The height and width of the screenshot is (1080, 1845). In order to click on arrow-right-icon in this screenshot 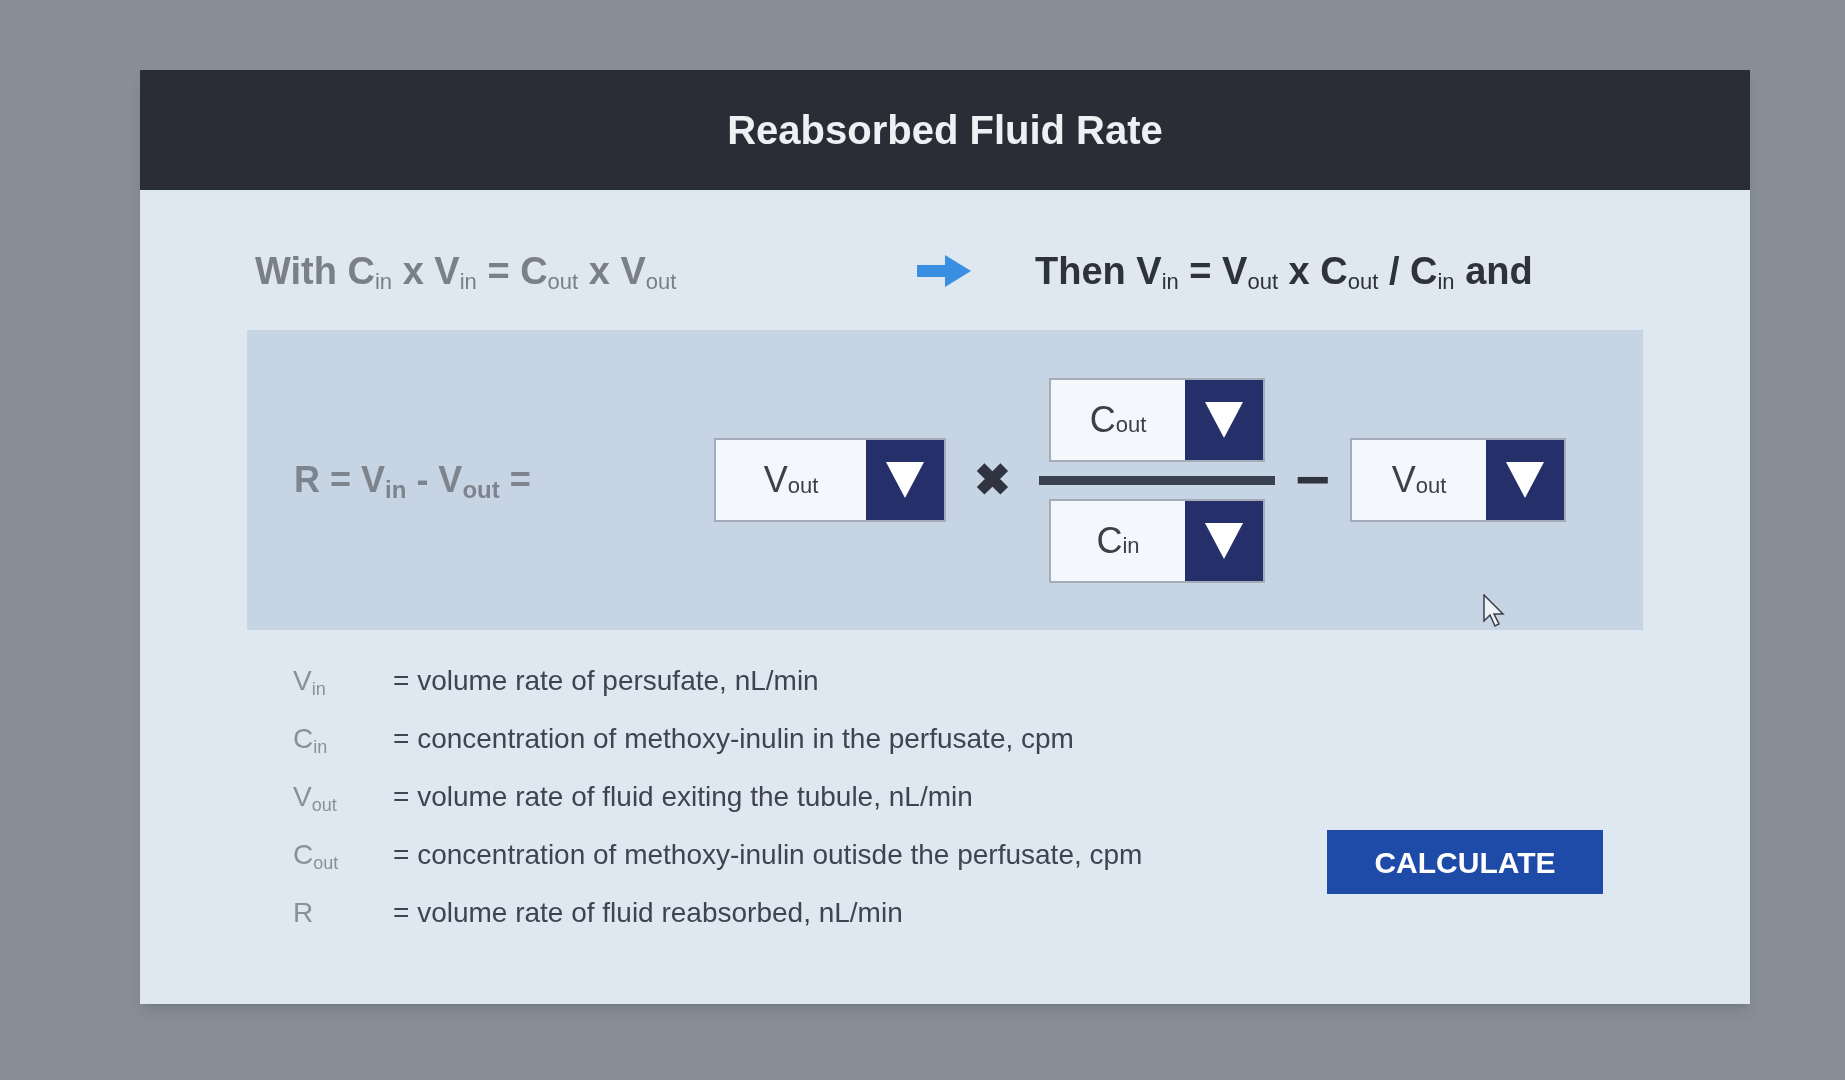, I will do `click(944, 271)`.